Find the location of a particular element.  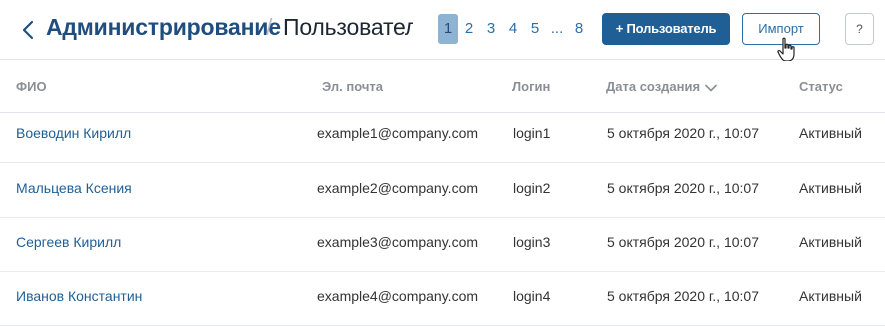

page-1-button: 1 is located at coordinates (448, 29).